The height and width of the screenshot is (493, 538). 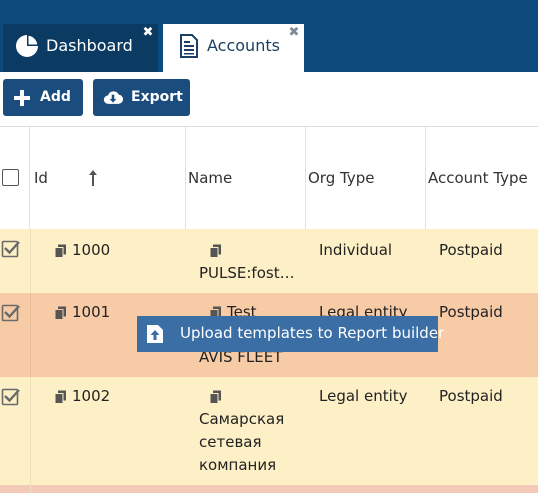 I want to click on table-row, so click(x=269, y=489).